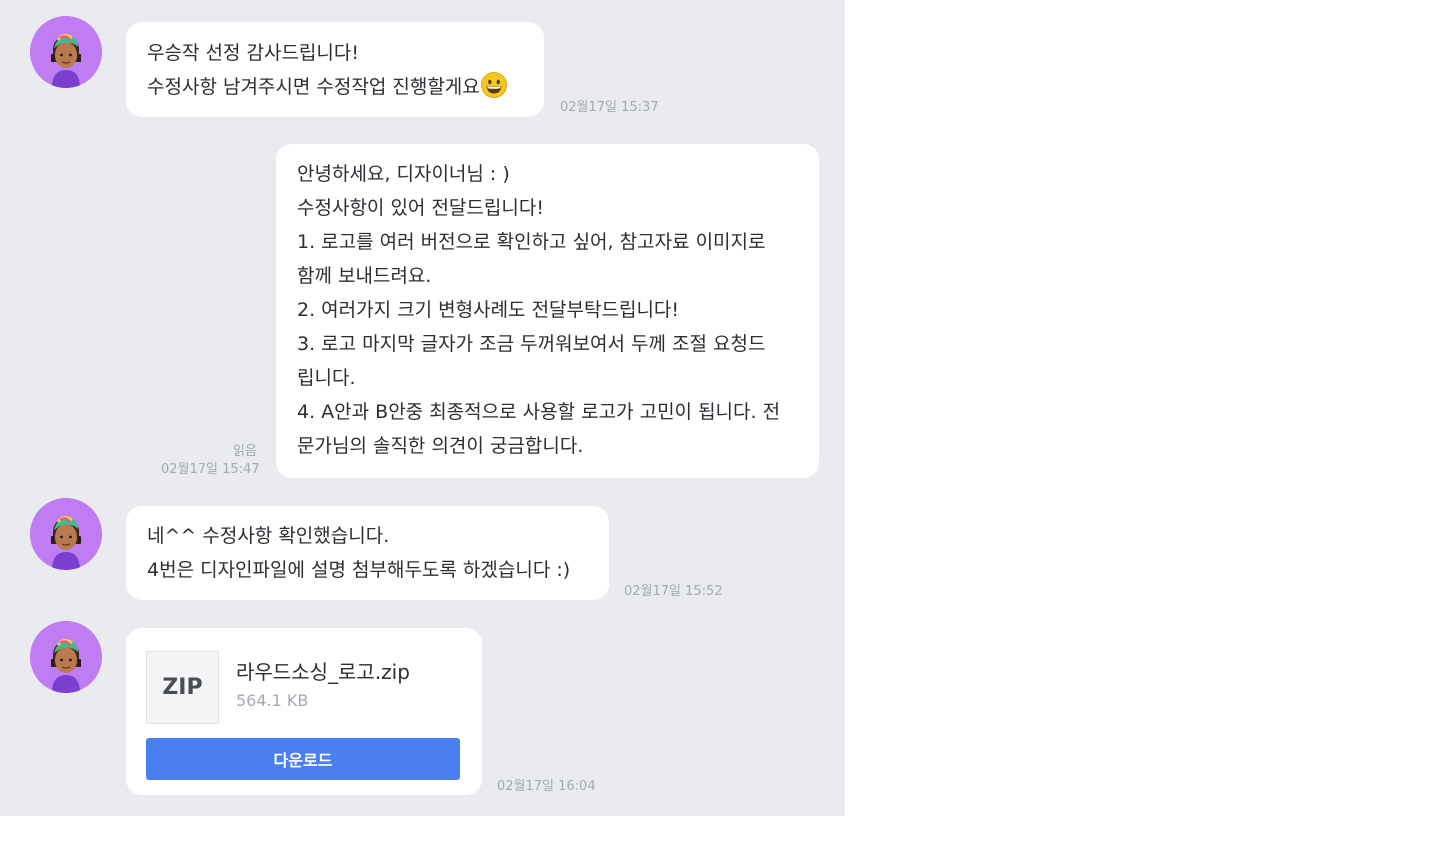  What do you see at coordinates (546, 786) in the screenshot?
I see `timestamp: 02월17일 16:04` at bounding box center [546, 786].